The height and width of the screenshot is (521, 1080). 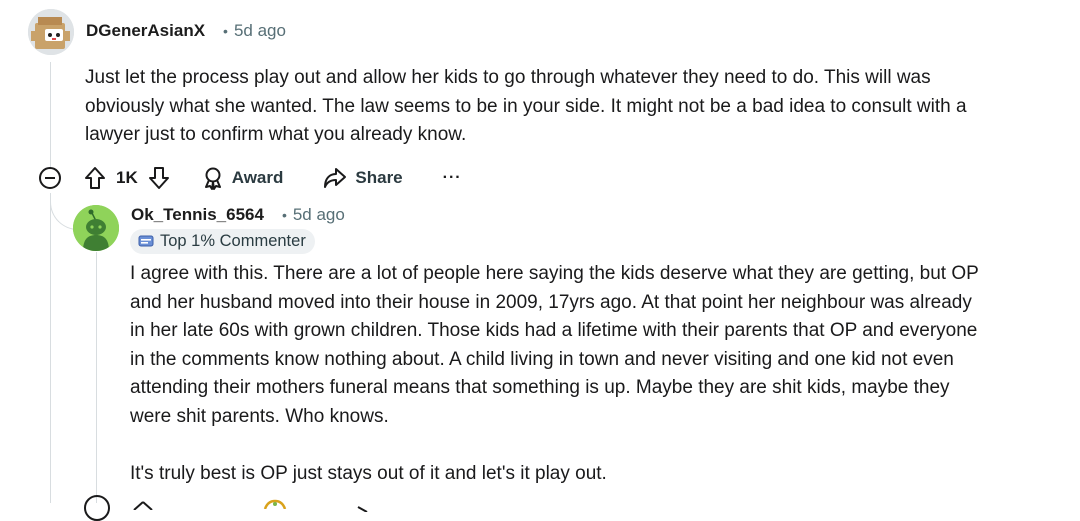 I want to click on downvote-button, so click(x=159, y=178).